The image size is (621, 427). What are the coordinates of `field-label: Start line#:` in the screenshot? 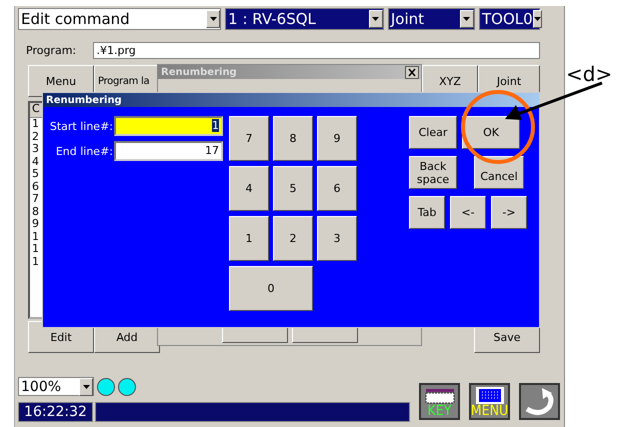 It's located at (81, 126).